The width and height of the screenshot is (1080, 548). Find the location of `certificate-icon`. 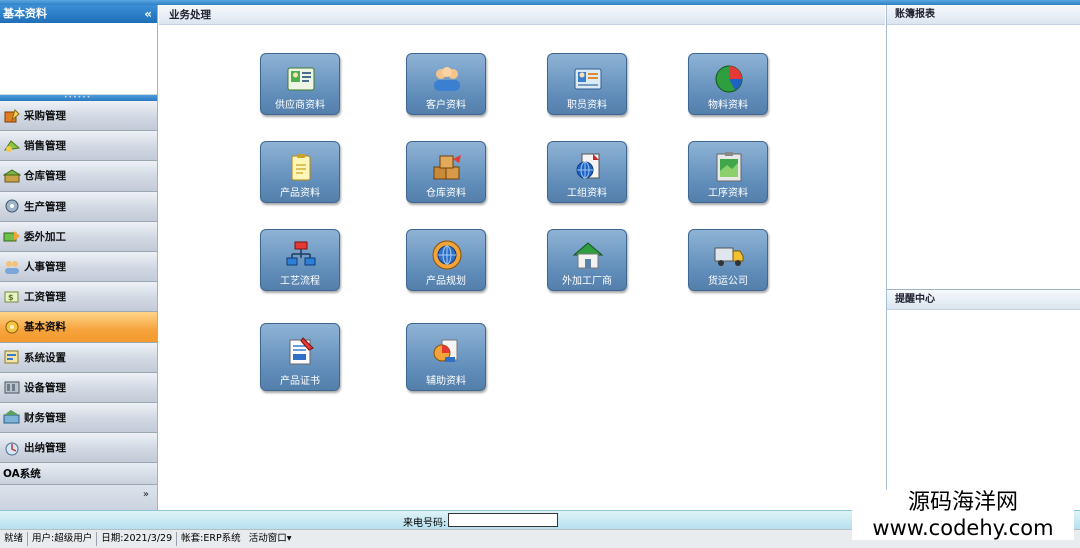

certificate-icon is located at coordinates (301, 351).